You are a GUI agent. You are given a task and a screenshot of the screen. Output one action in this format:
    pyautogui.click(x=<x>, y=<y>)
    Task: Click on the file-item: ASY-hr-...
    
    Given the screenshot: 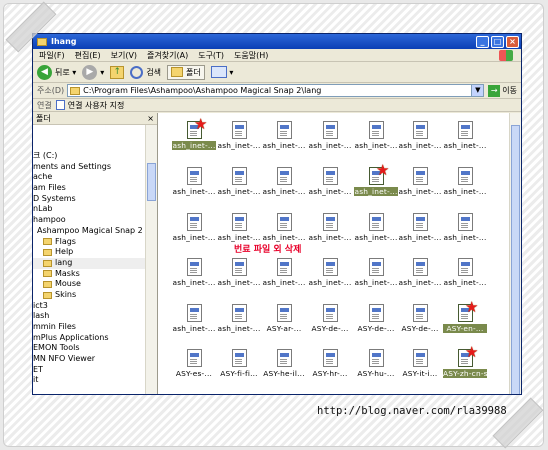 What is the action you would take?
    pyautogui.click(x=330, y=367)
    